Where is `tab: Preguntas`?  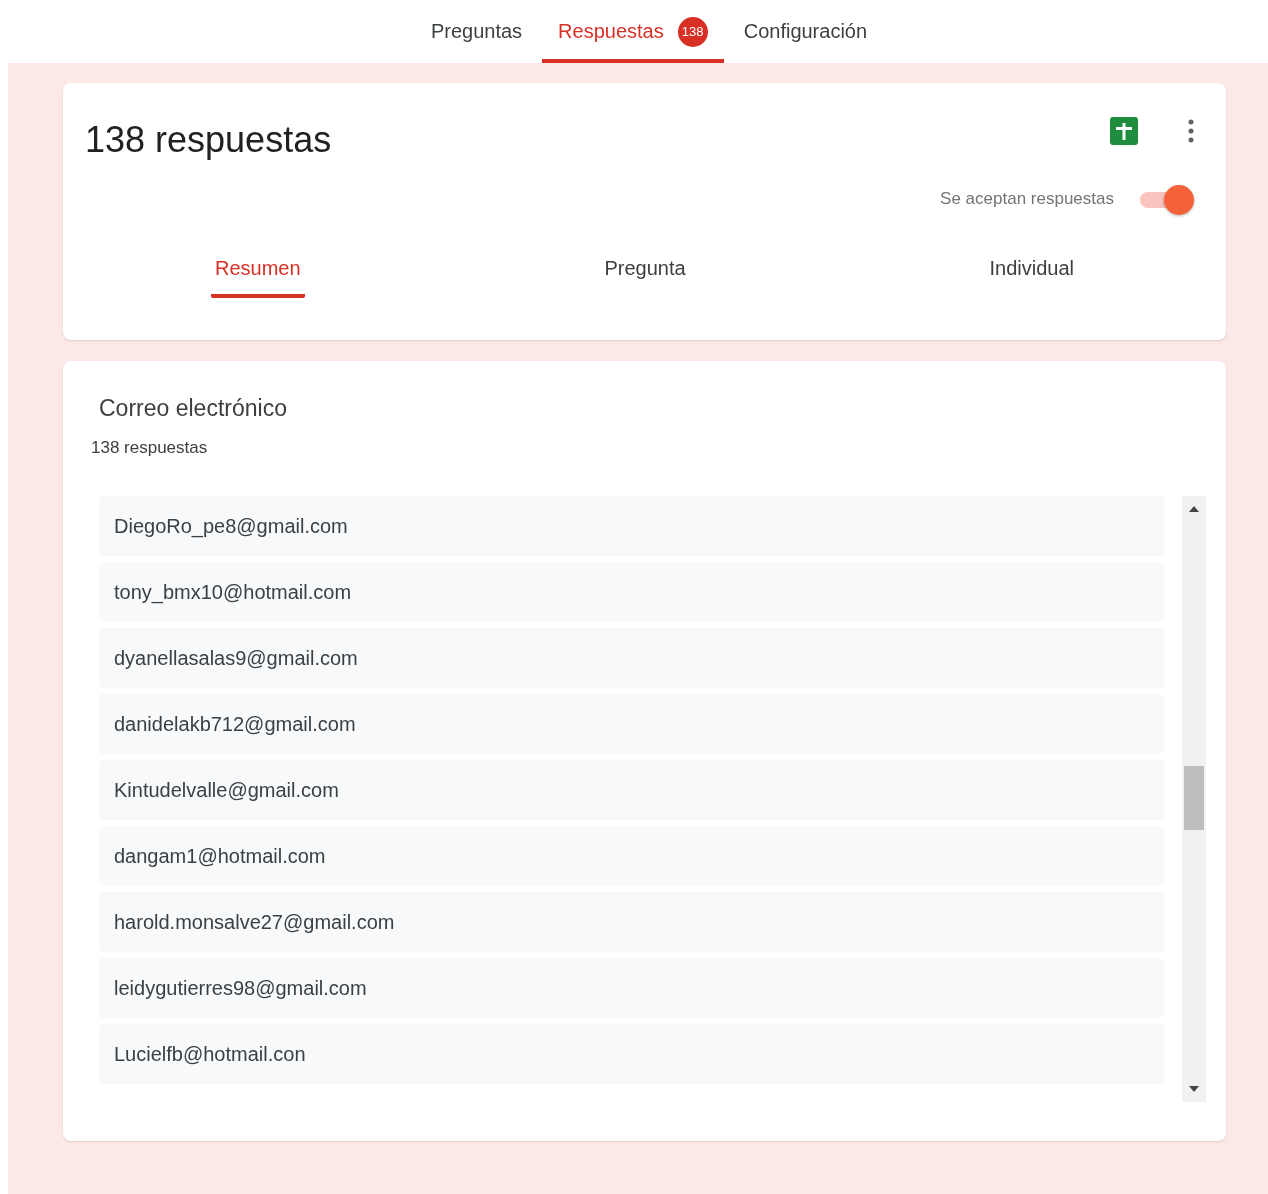
tab: Preguntas is located at coordinates (476, 31).